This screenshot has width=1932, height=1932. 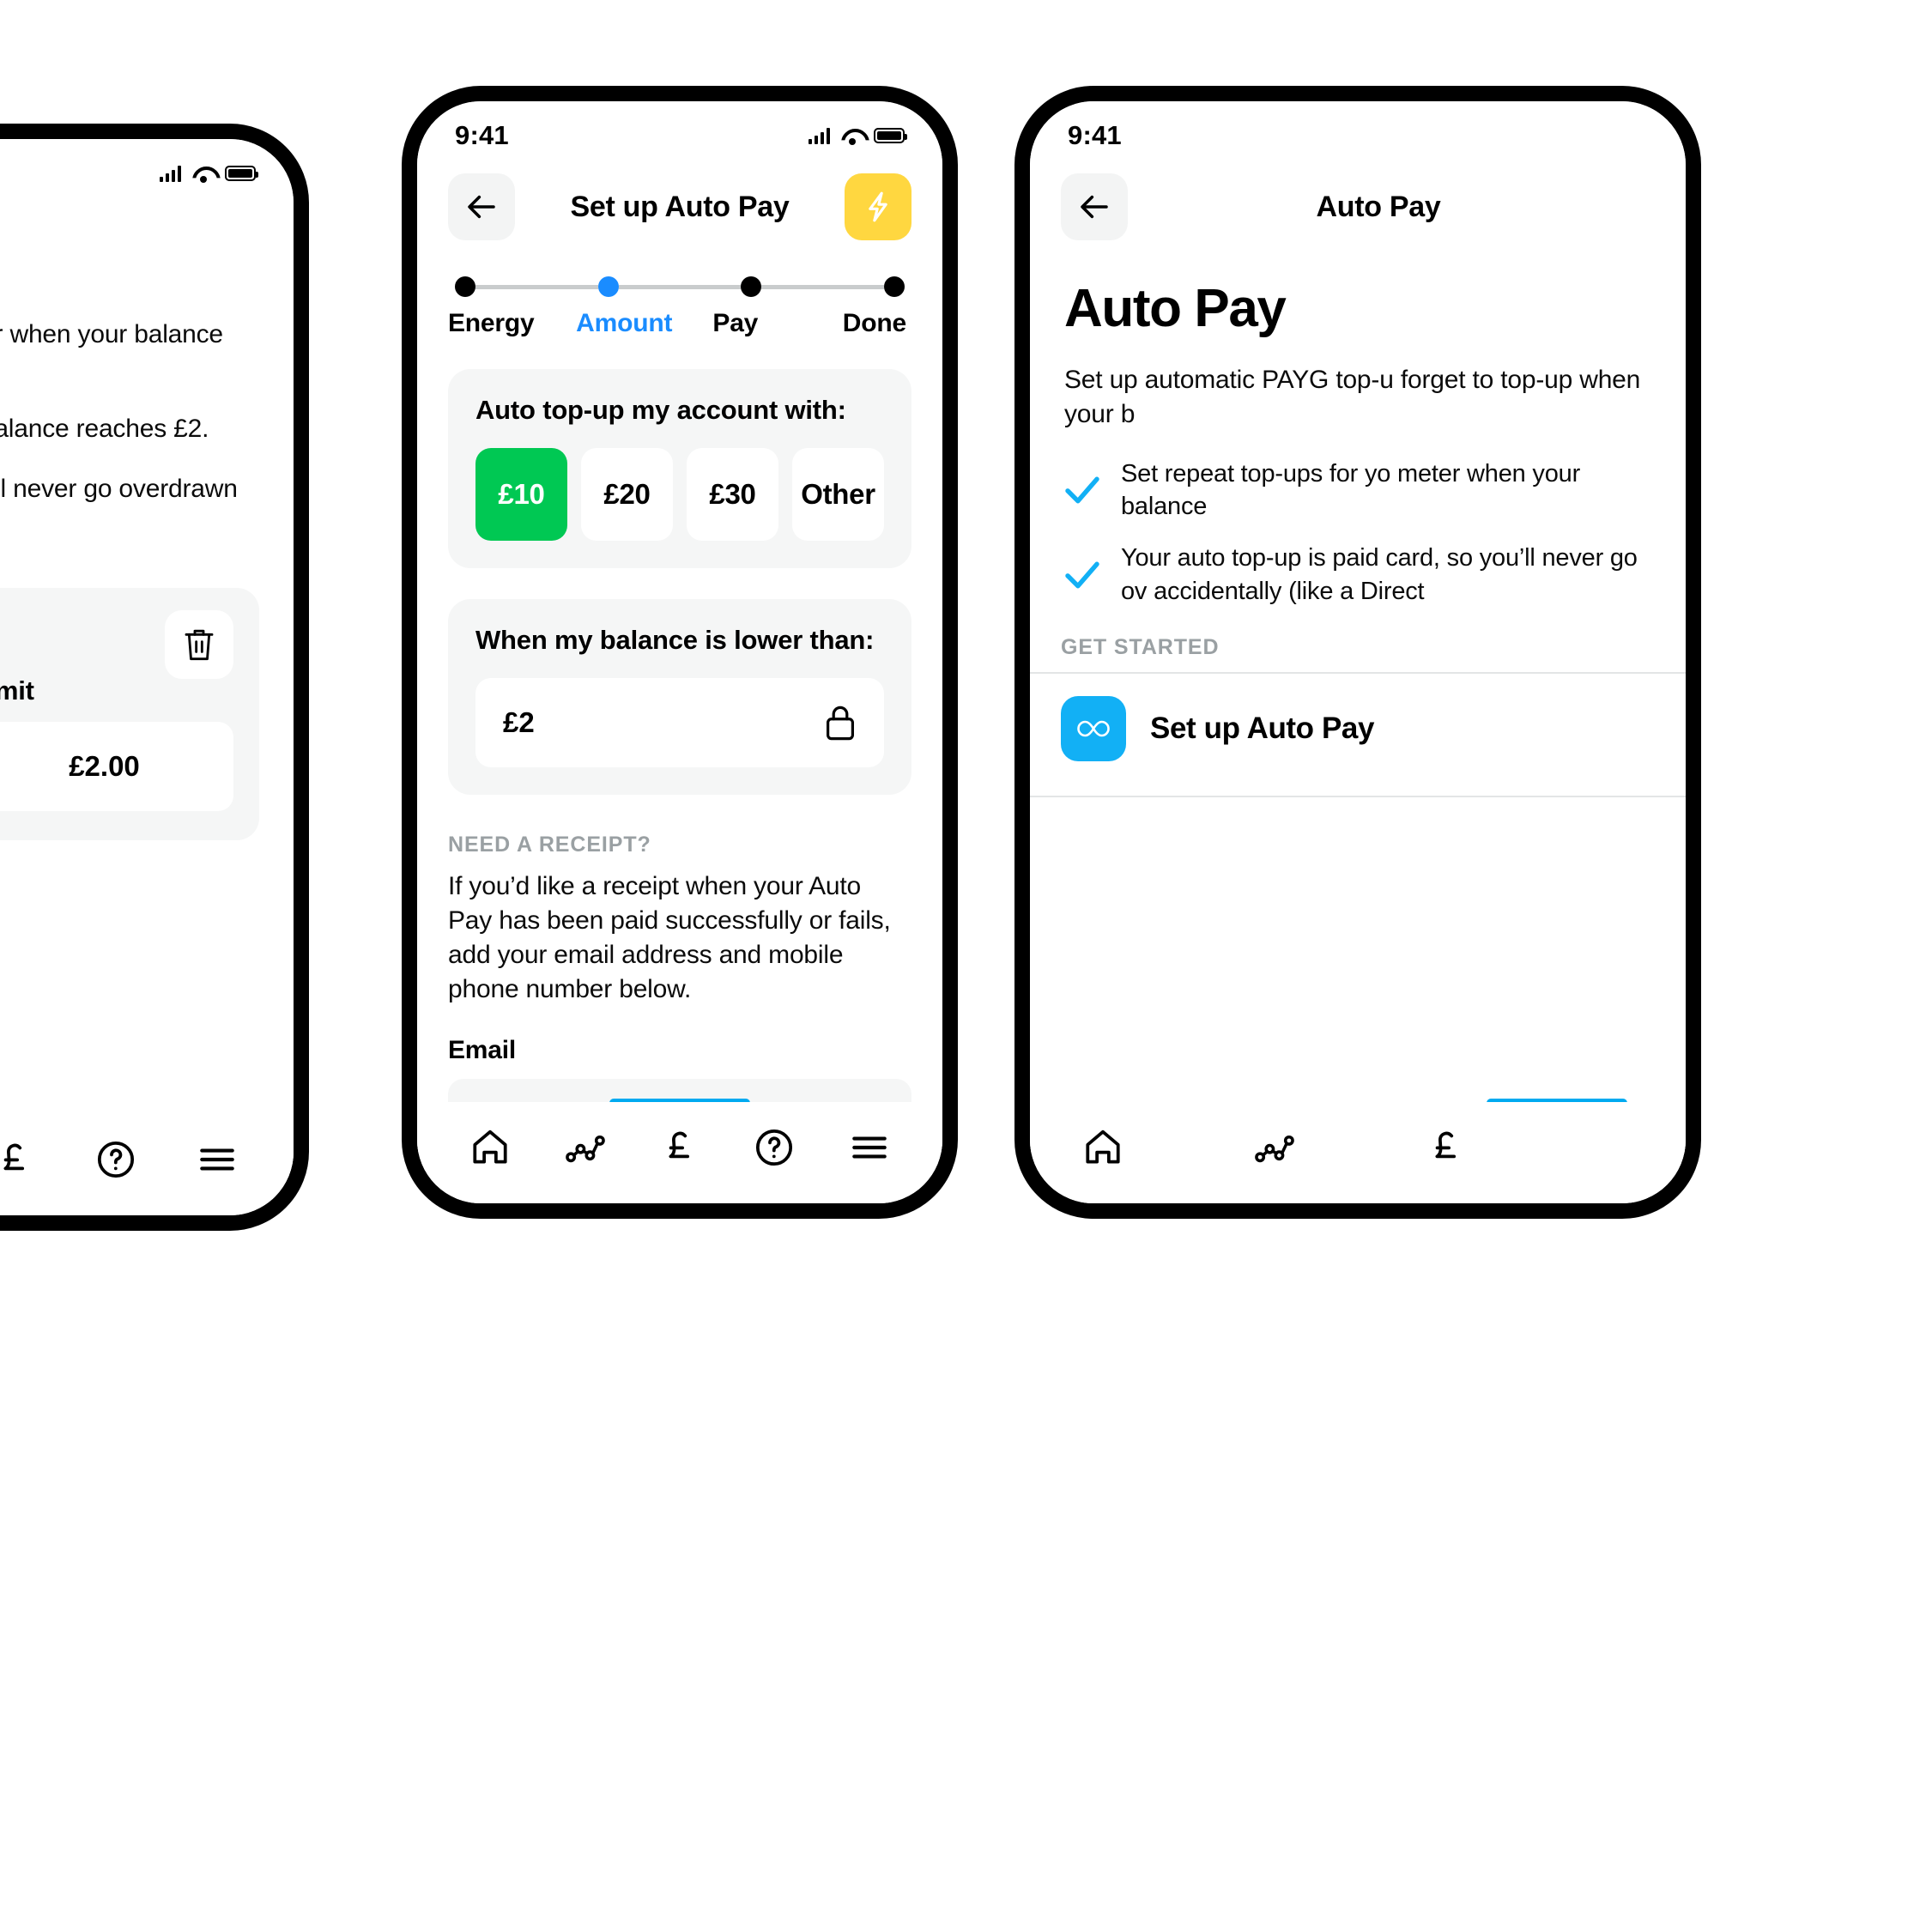 I want to click on center-status-icons, so click(x=858, y=135).